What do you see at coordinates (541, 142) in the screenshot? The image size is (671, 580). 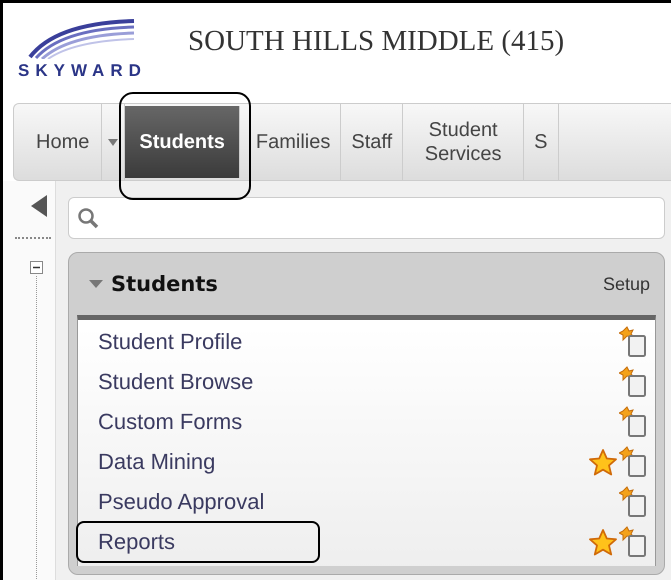 I see `nav-tab: S` at bounding box center [541, 142].